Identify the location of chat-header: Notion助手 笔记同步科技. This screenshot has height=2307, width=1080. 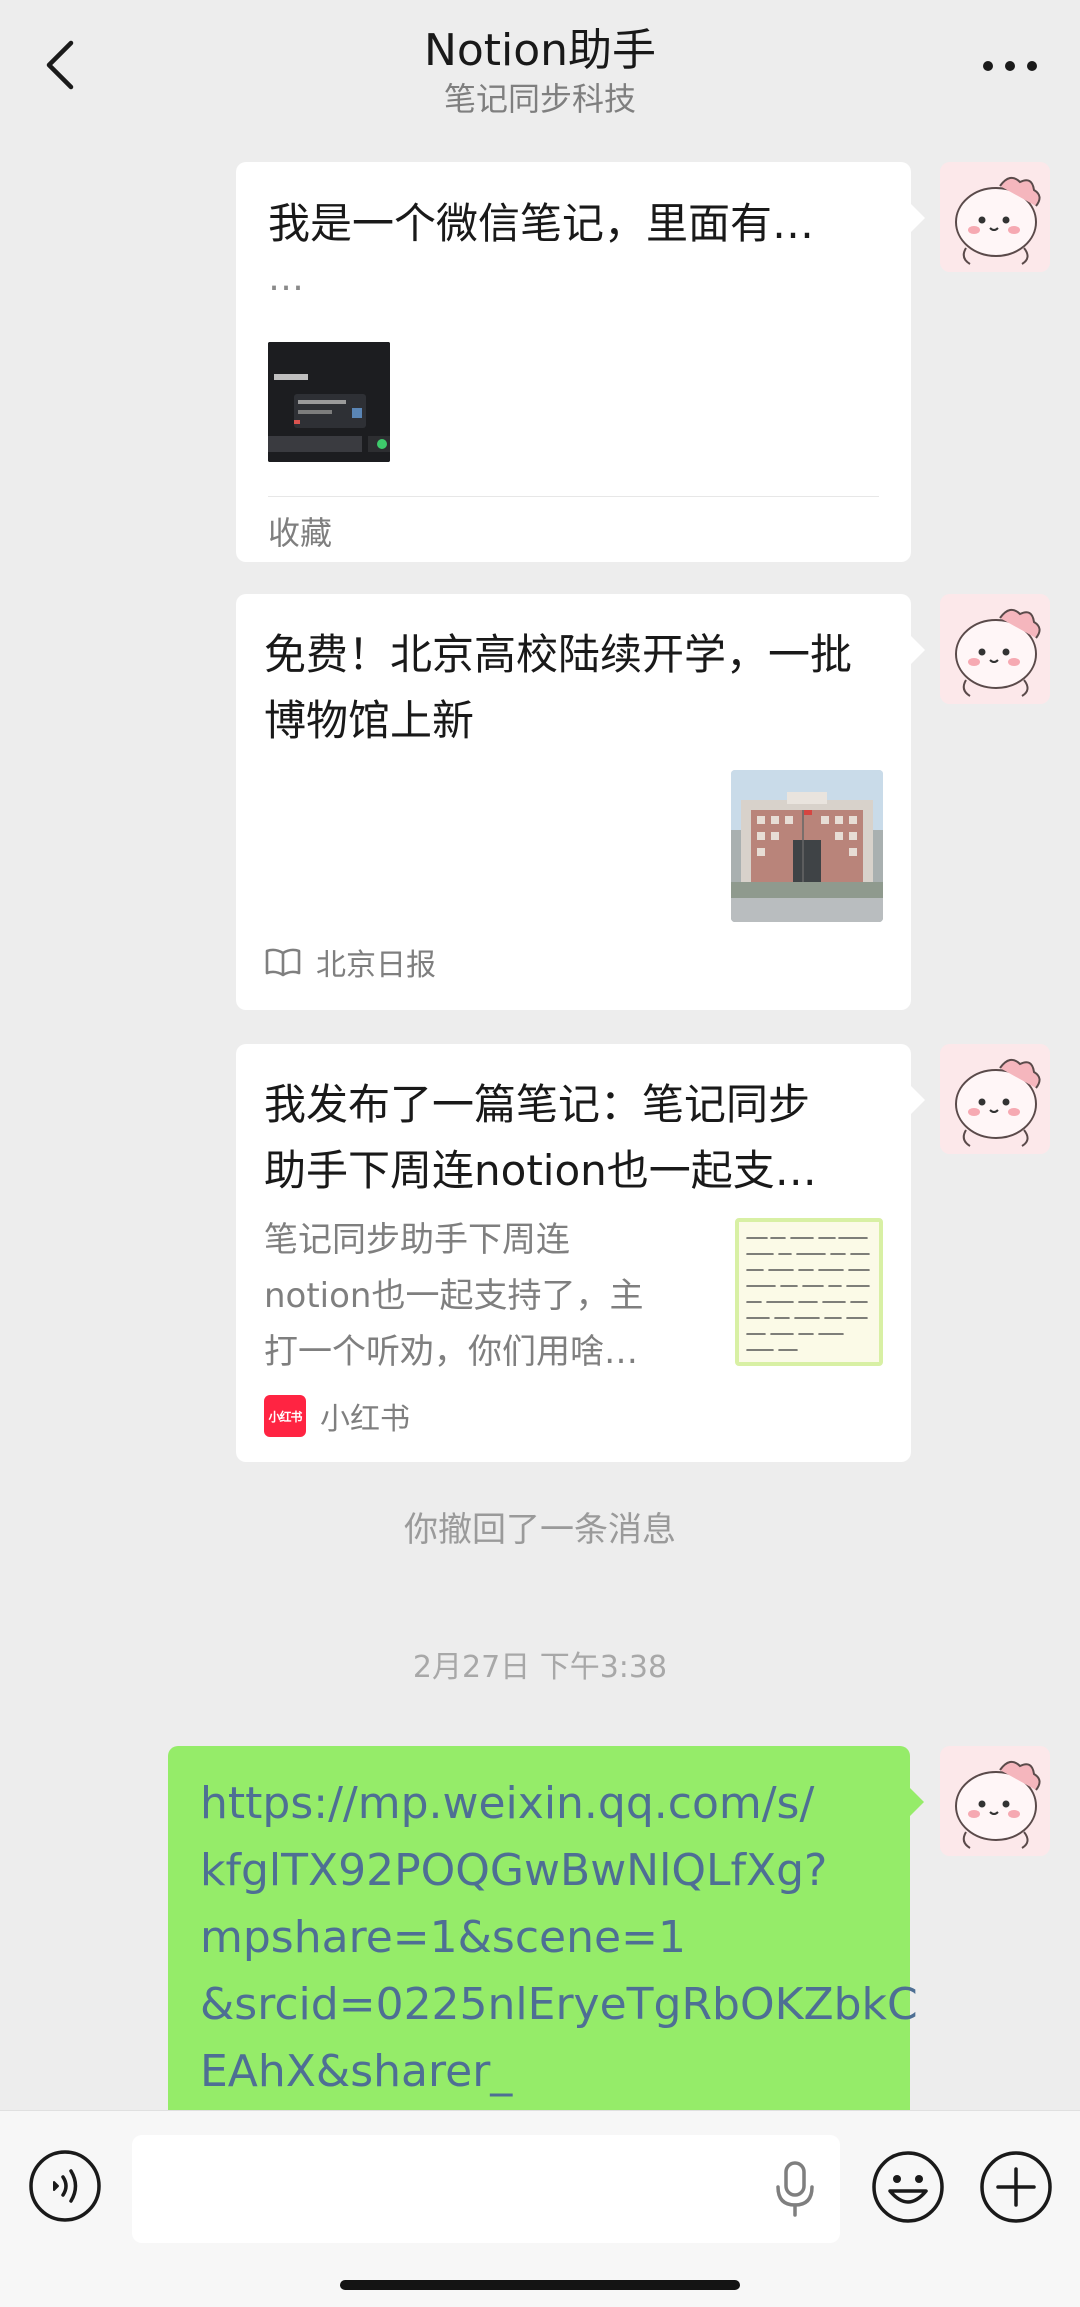
(540, 70).